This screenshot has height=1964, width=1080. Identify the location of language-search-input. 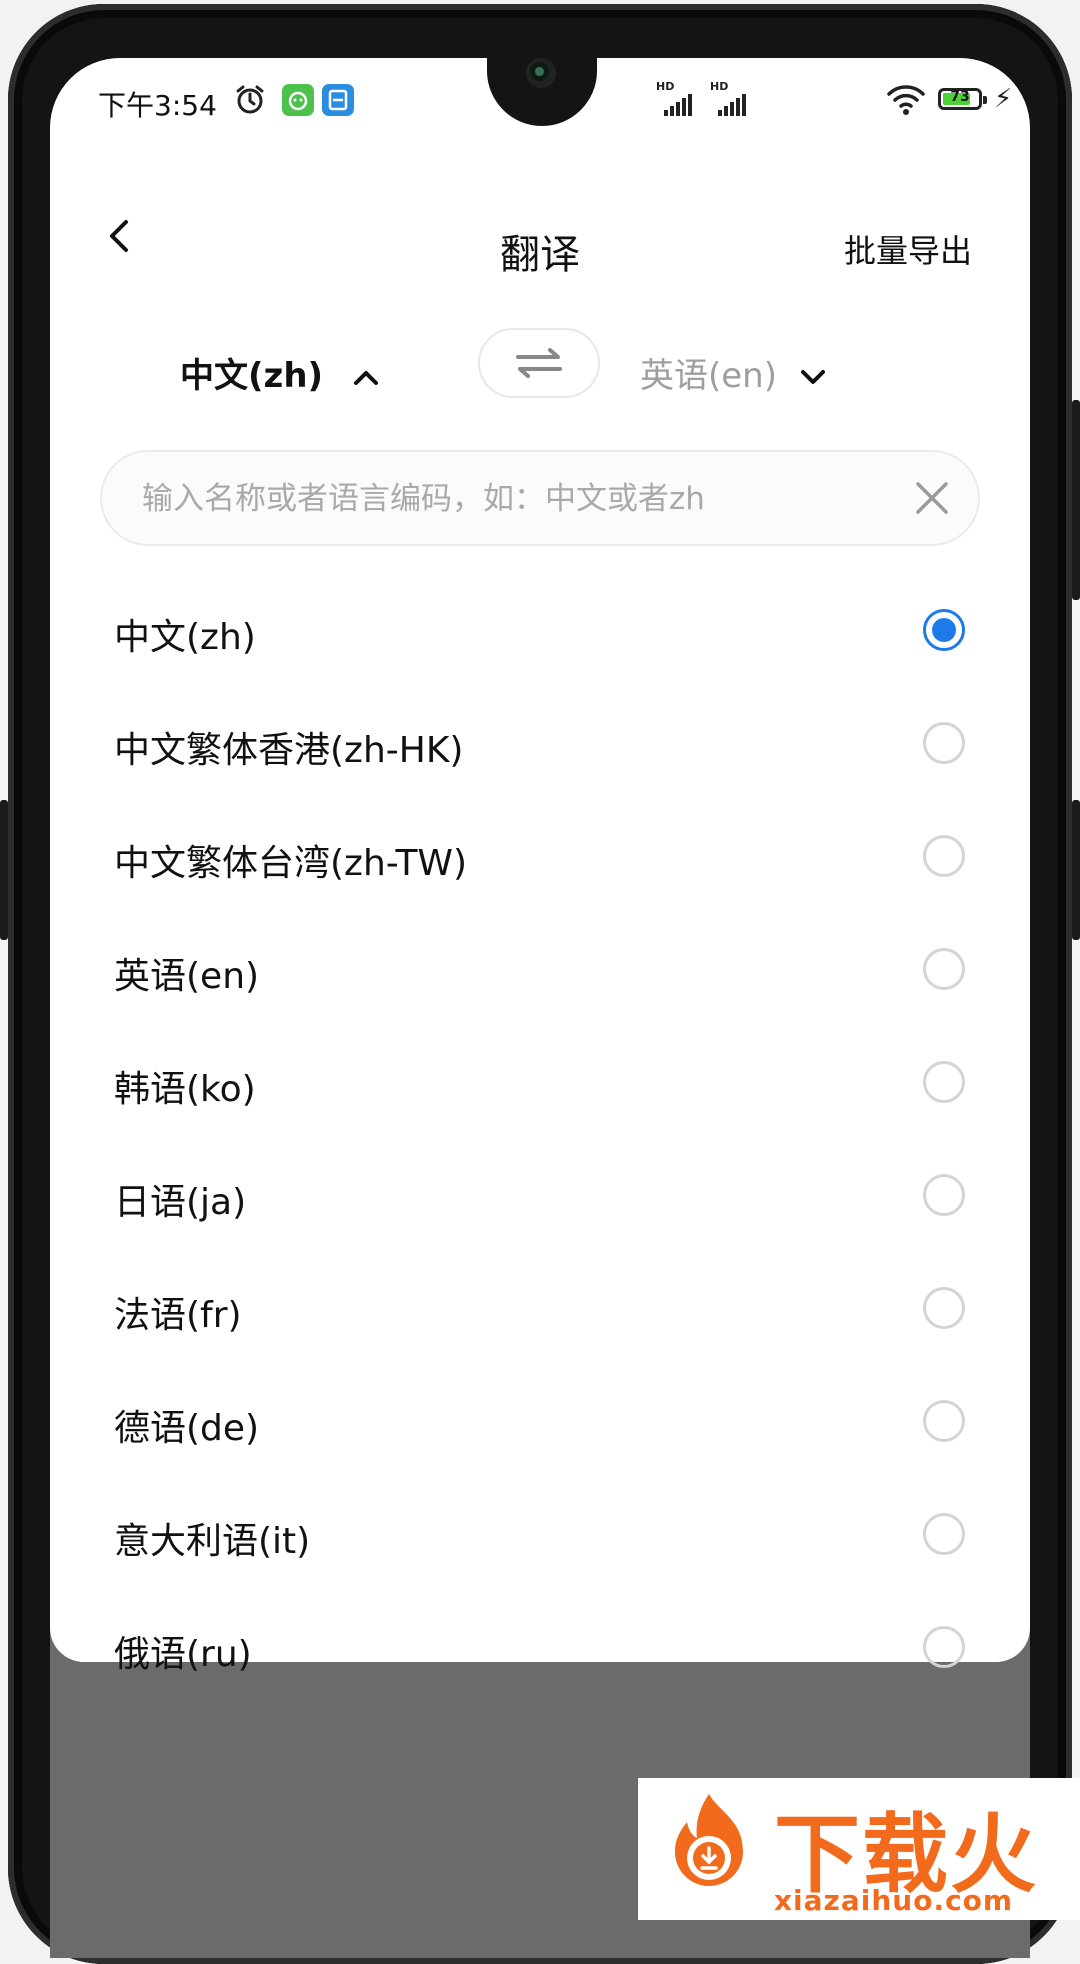
(512, 499).